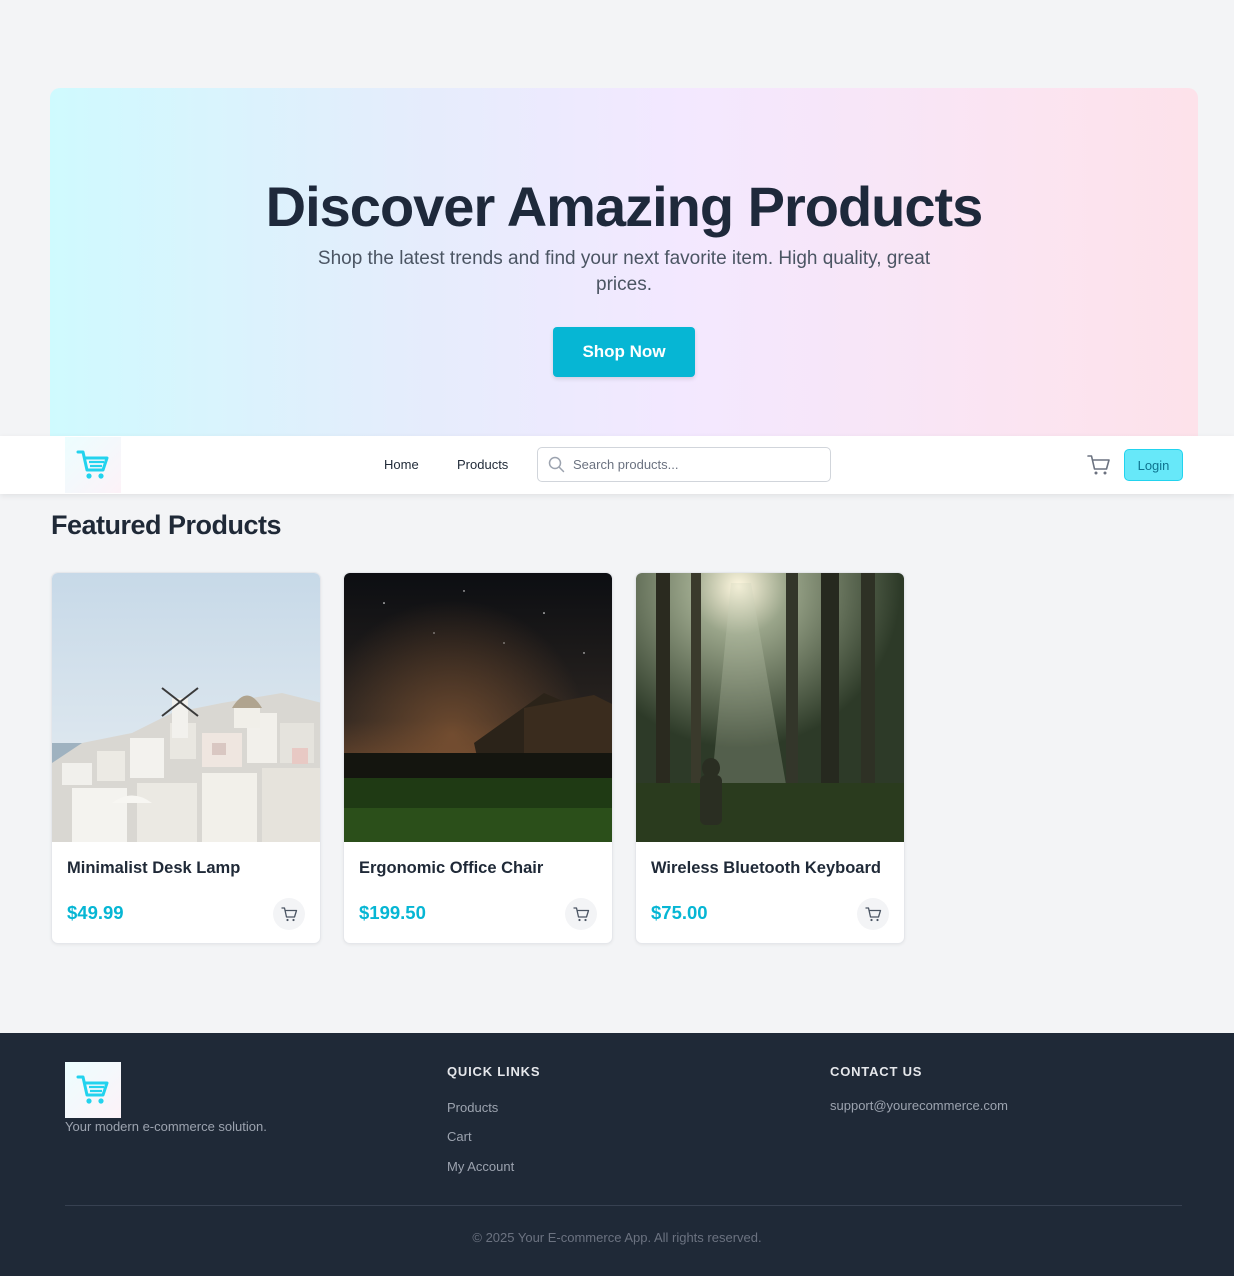 The height and width of the screenshot is (1276, 1234). Describe the element at coordinates (693, 464) in the screenshot. I see `search-input` at that location.